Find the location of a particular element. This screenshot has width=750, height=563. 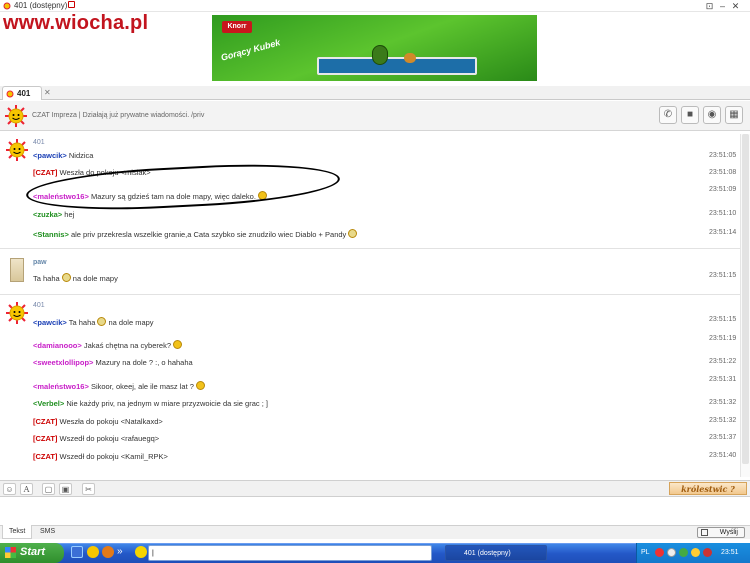

tab-tekst: Tekst is located at coordinates (17, 532).